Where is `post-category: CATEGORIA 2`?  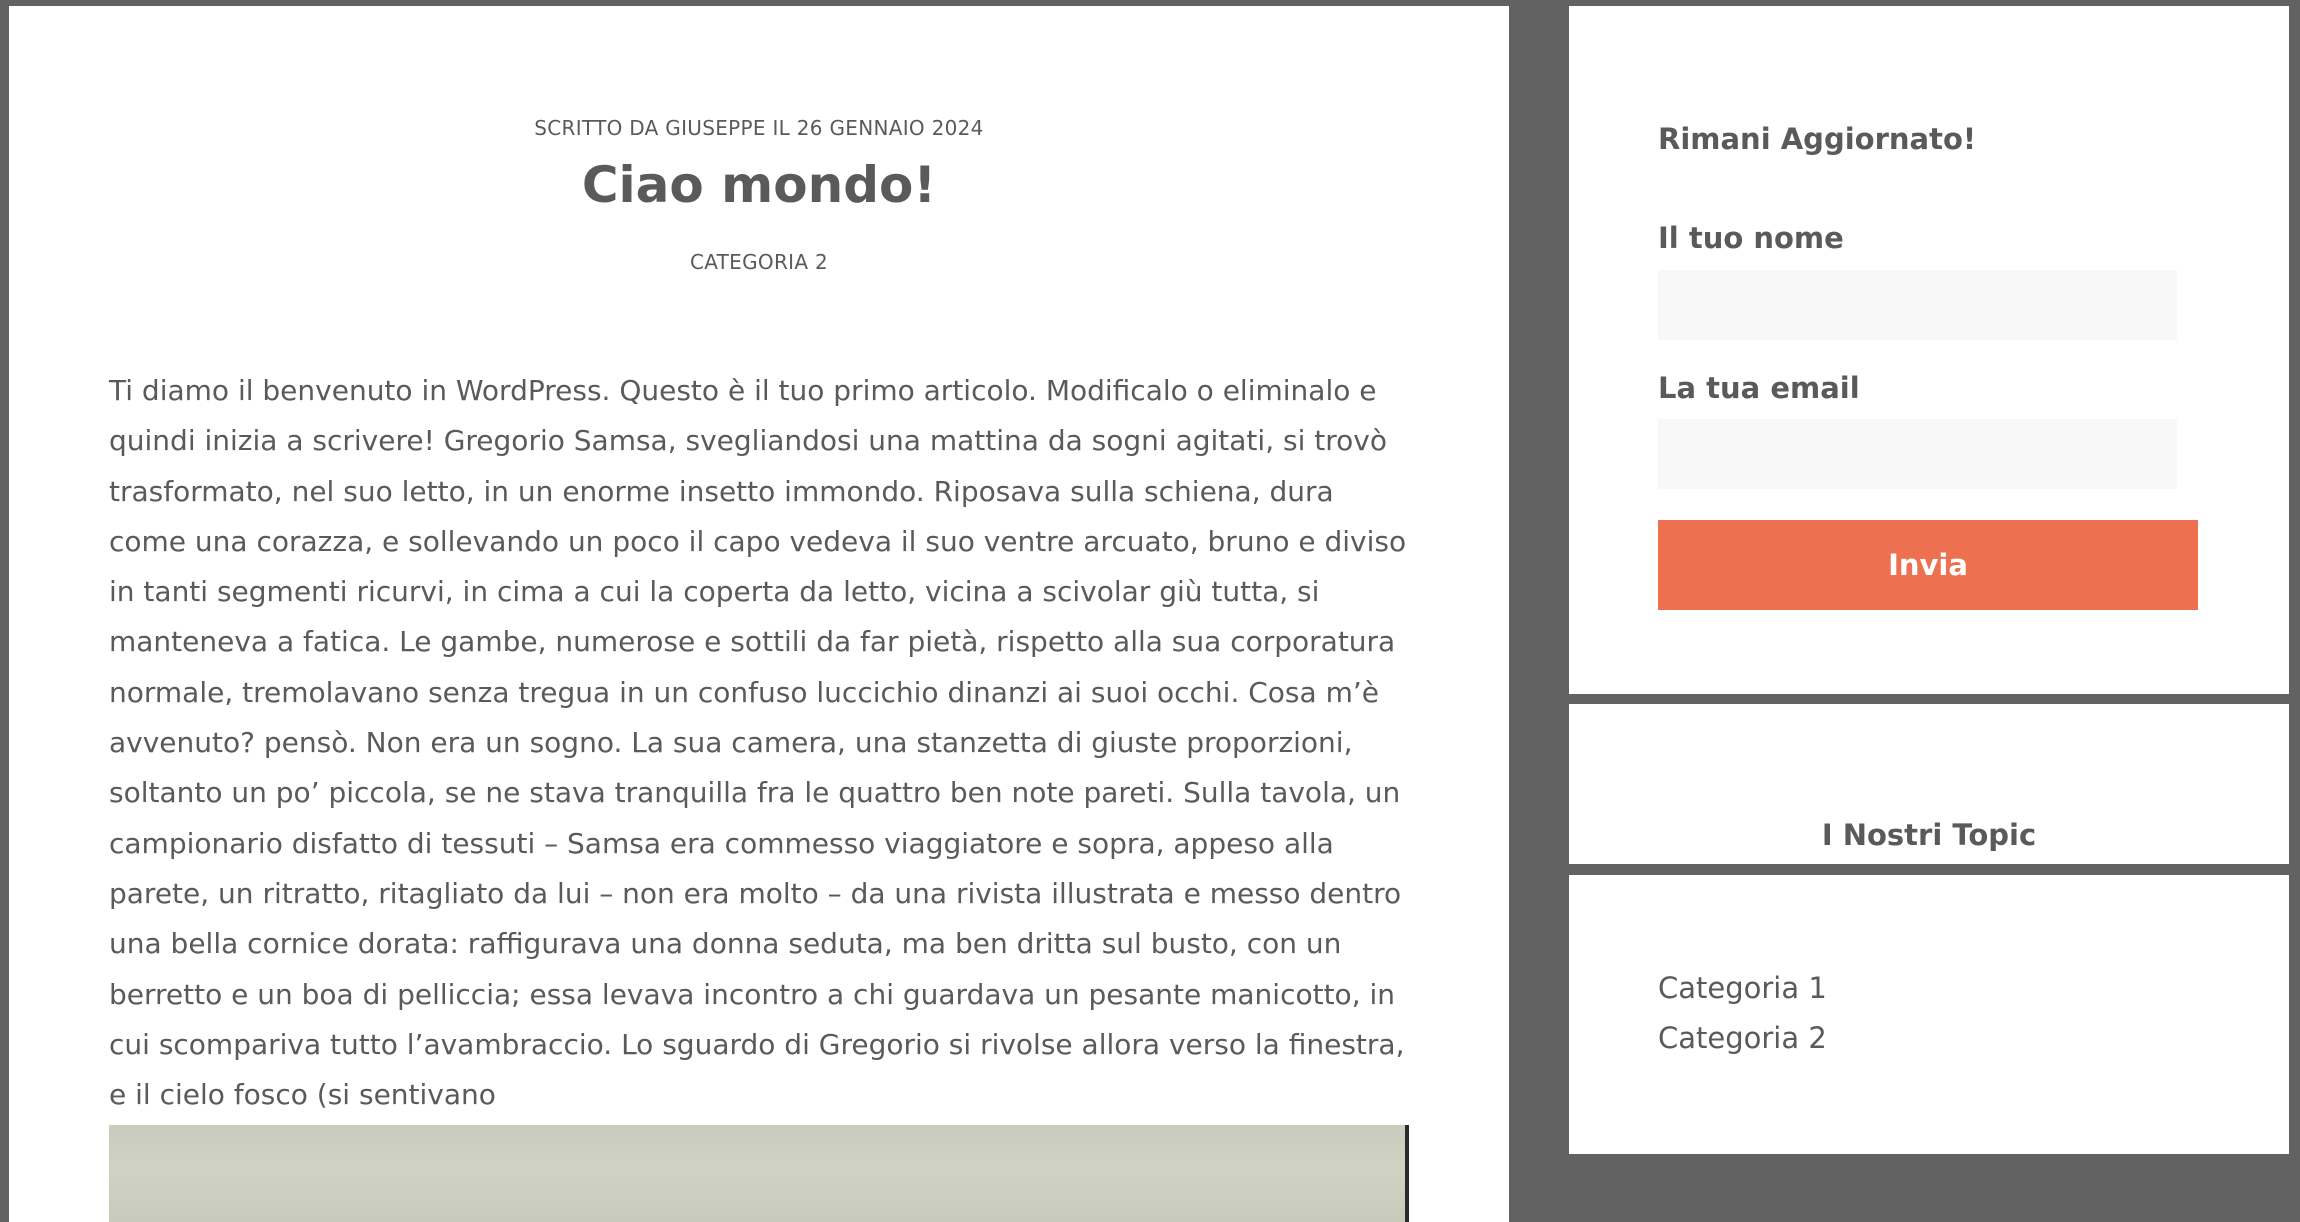 post-category: CATEGORIA 2 is located at coordinates (759, 262).